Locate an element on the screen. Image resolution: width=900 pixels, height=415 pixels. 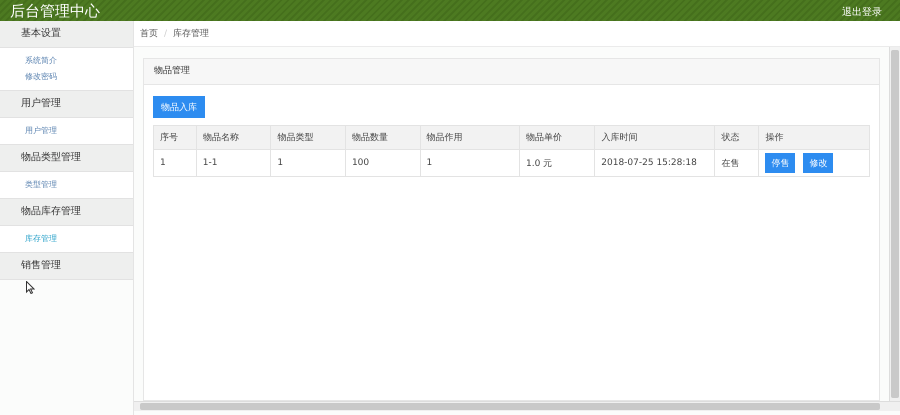
horizontal-scrollbar is located at coordinates (517, 406).